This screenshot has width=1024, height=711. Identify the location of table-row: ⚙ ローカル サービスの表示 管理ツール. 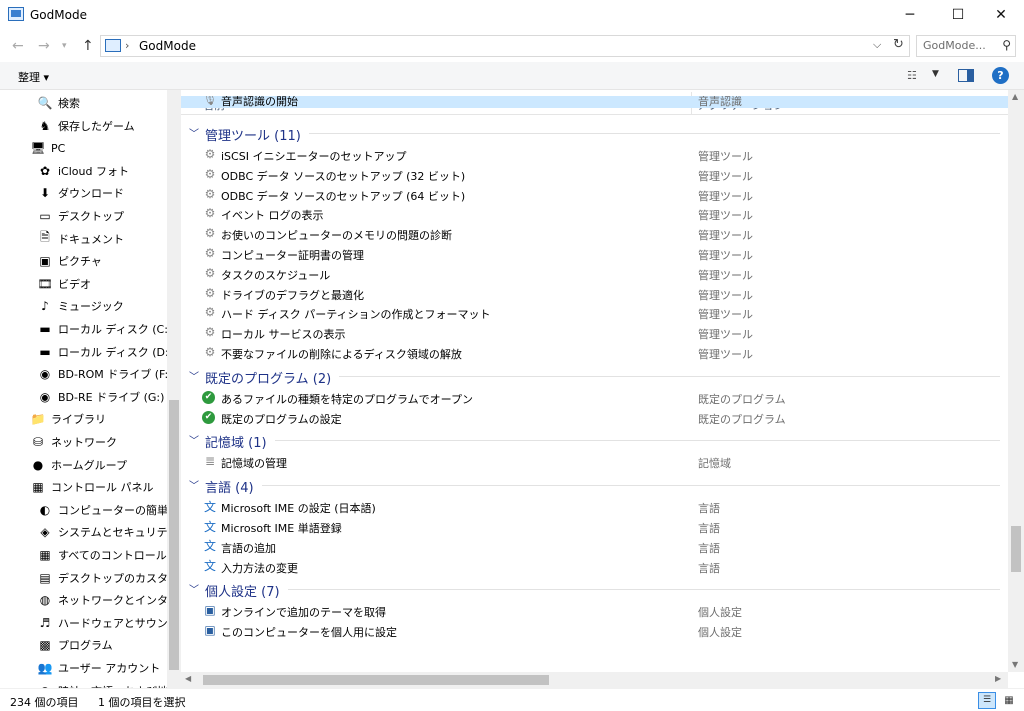
(594, 332).